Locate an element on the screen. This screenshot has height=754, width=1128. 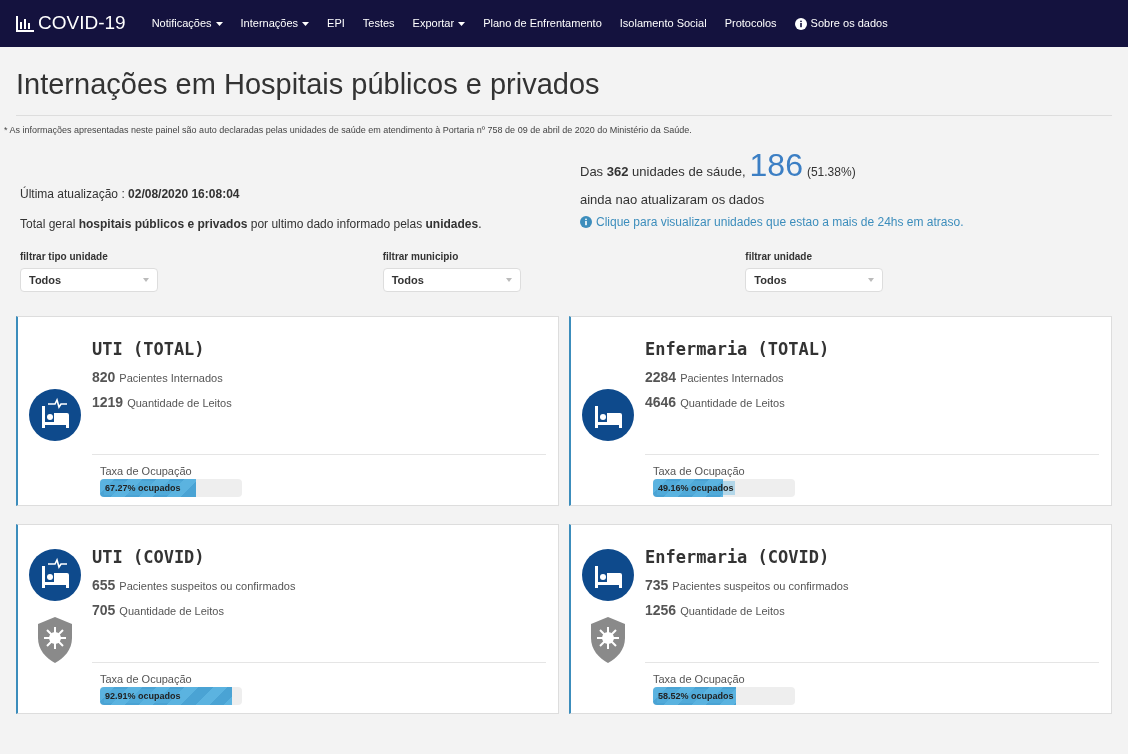
occupancy-reading: 92.91% ocupados is located at coordinates (143, 696).